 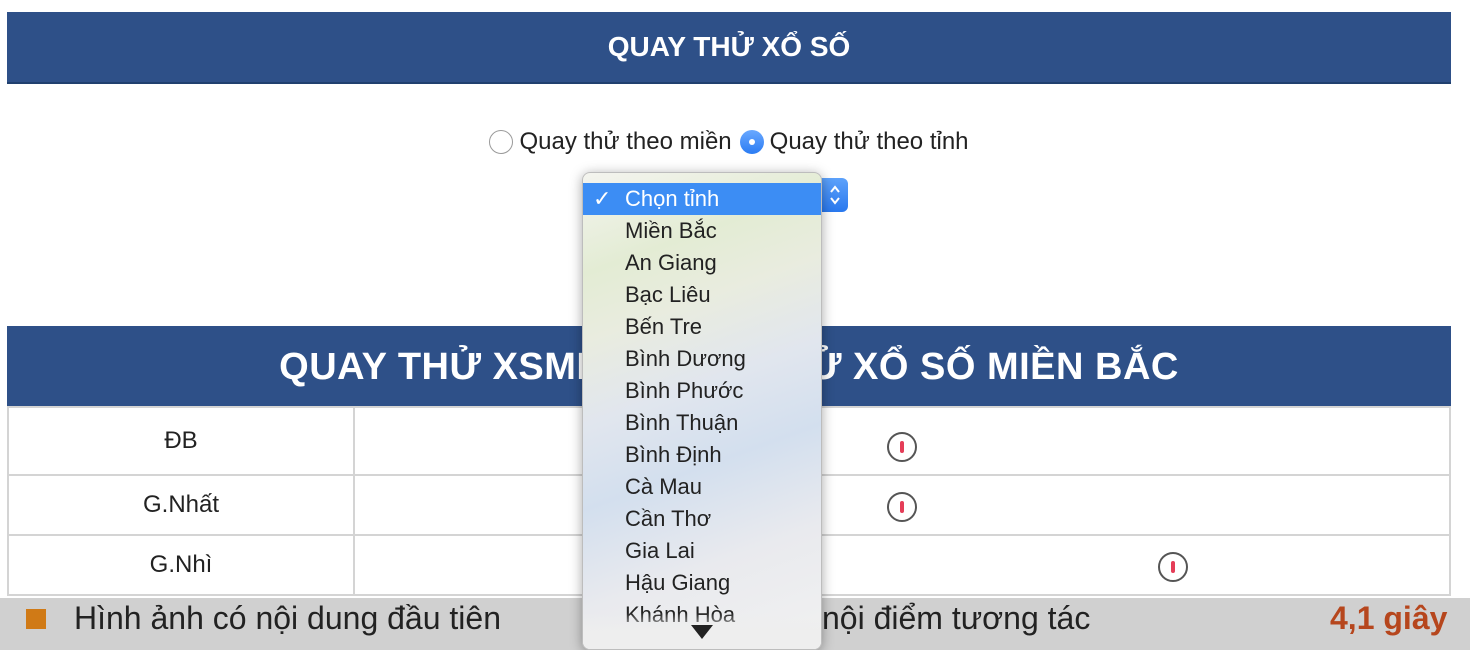 What do you see at coordinates (702, 327) in the screenshot?
I see `dropdown-option: Bến Tre` at bounding box center [702, 327].